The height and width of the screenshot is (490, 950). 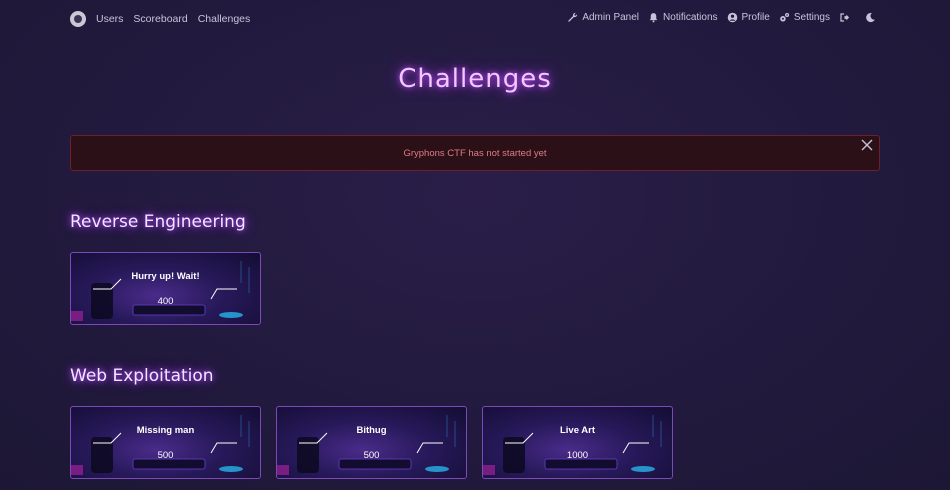 I want to click on nav-notifications-label: Notifications, so click(x=690, y=17).